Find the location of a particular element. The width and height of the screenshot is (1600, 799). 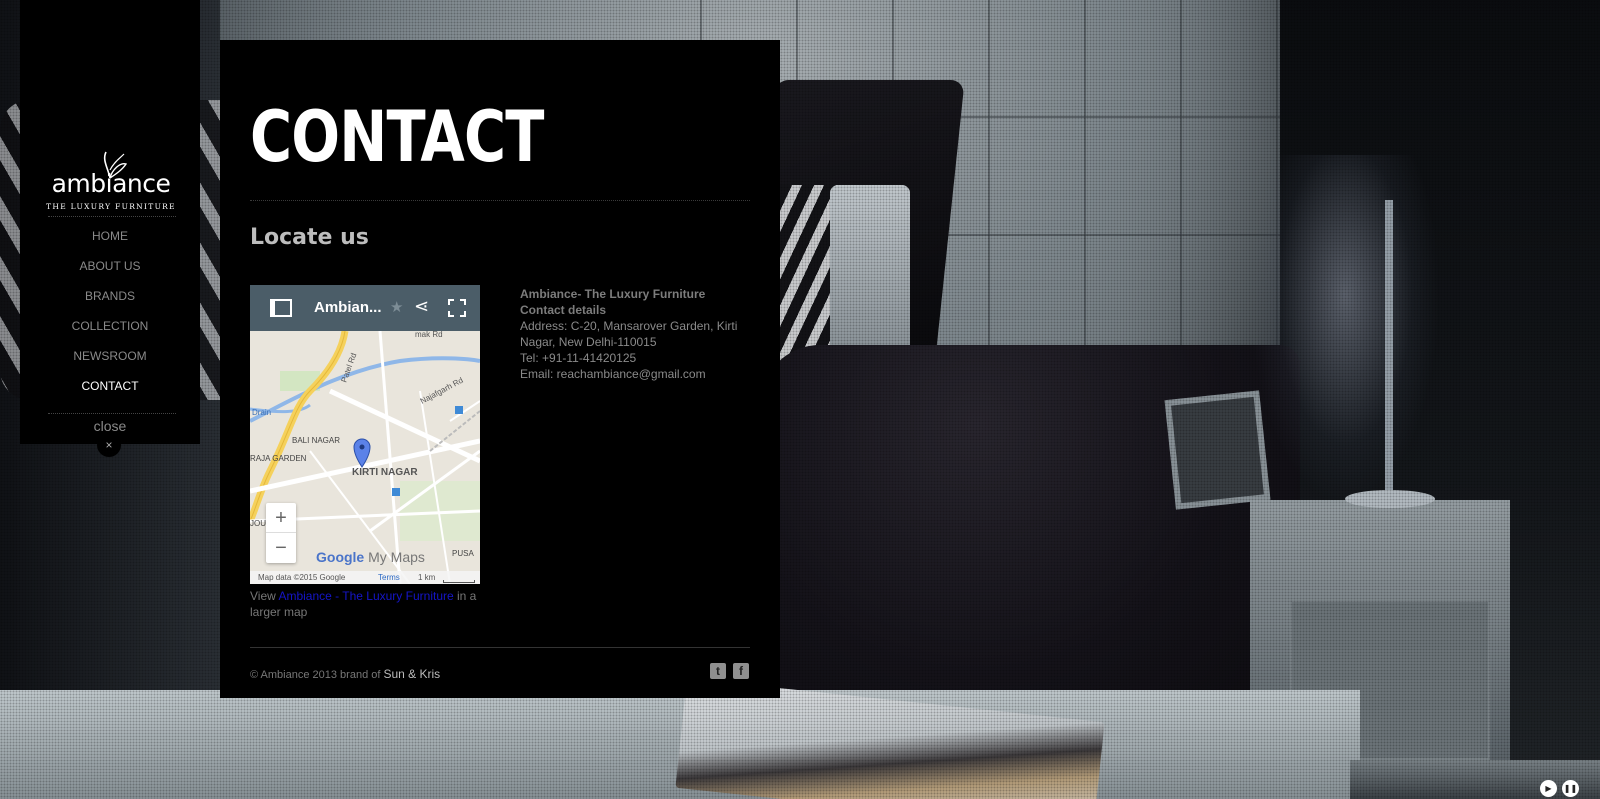

my-maps-logo-text: My Maps is located at coordinates (396, 557).